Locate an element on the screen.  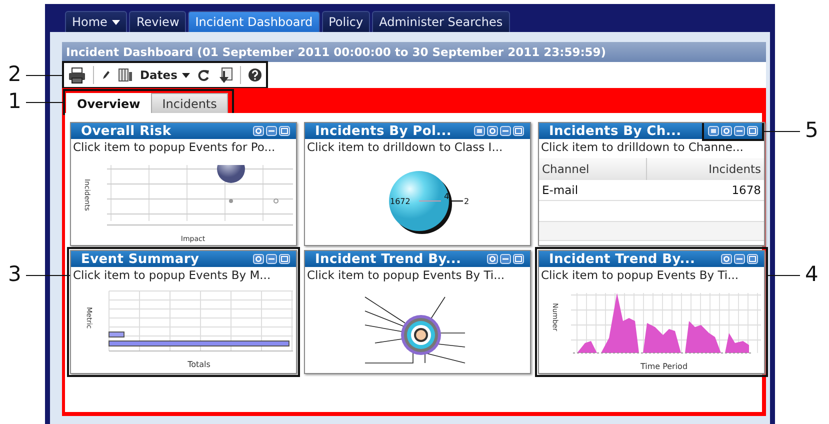
data-label: 1672 is located at coordinates (400, 201).